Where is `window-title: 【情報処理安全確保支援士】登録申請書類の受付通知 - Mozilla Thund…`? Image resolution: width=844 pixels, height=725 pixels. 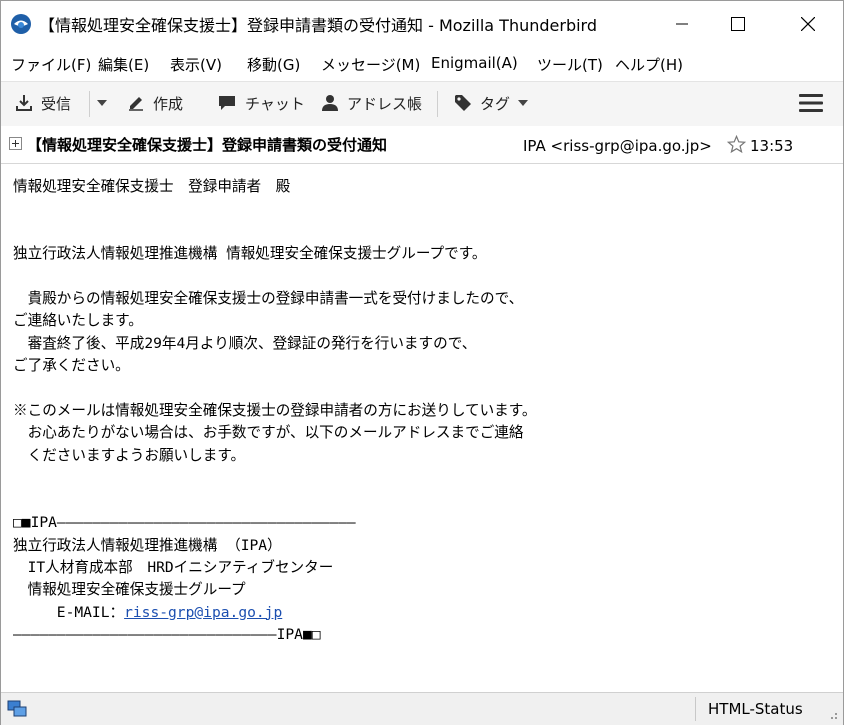
window-title: 【情報処理安全確保支援士】登録申請書類の受付通知 - Mozilla Thund… is located at coordinates (318, 25).